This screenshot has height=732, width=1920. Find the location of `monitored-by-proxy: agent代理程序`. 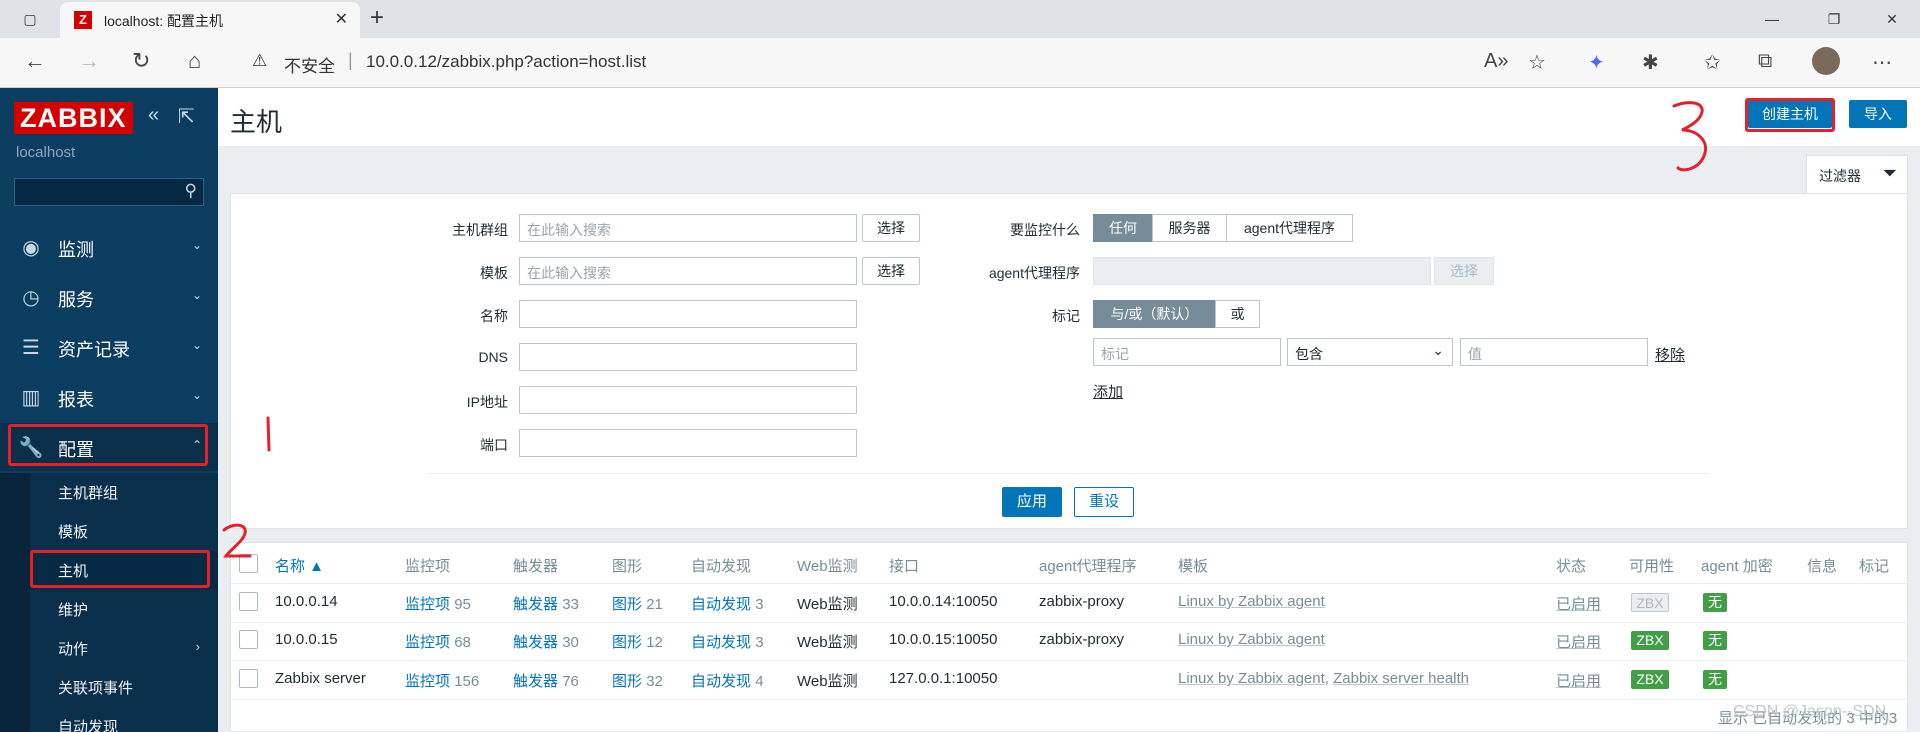

monitored-by-proxy: agent代理程序 is located at coordinates (1289, 228).